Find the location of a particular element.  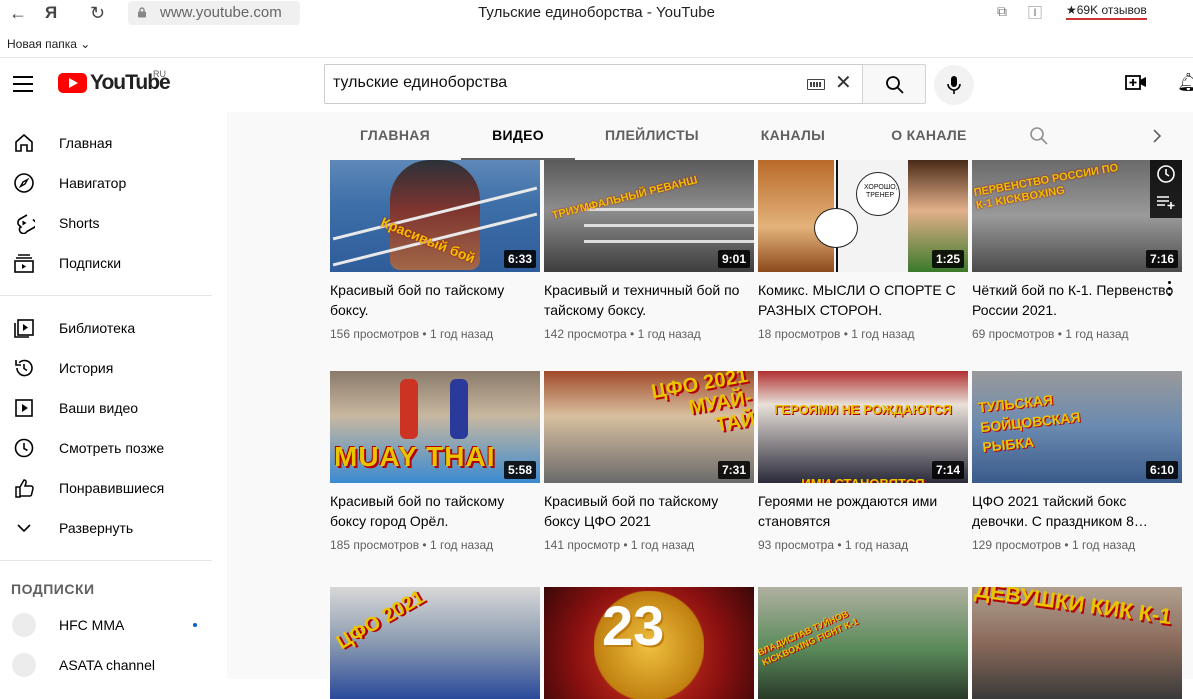

video-card: ВЛАДИСЛАВ ТУЙНОВ KICKBOXING FIGHT K-1 is located at coordinates (863, 643).